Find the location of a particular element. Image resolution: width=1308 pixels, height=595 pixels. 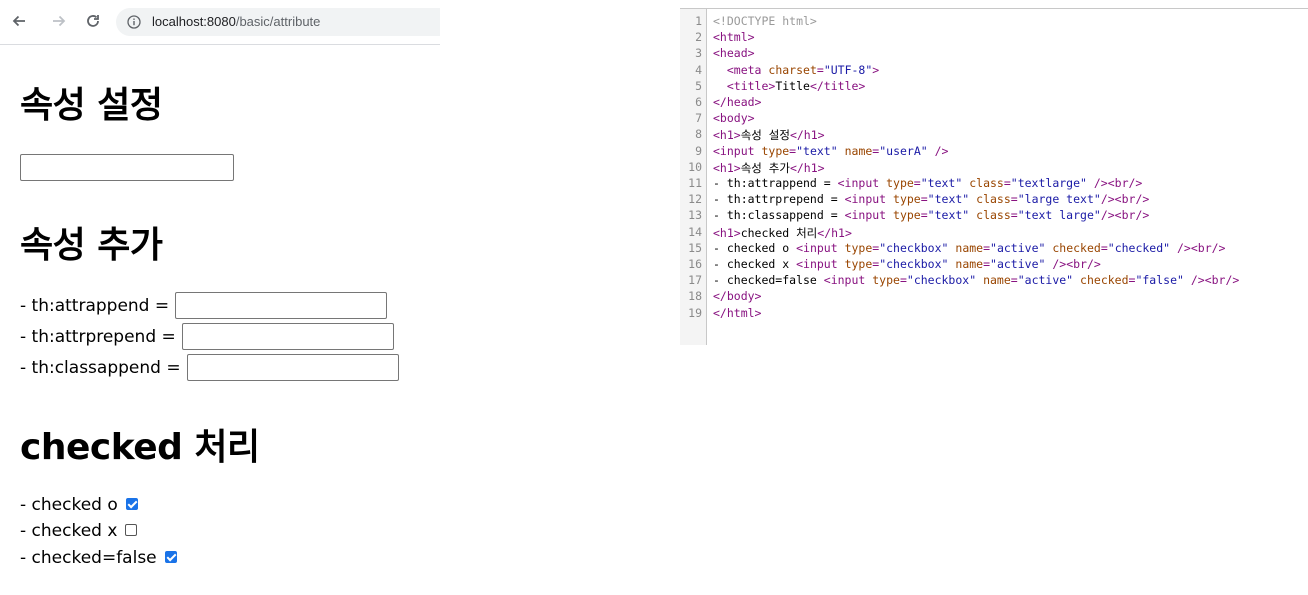

code-token: </title> is located at coordinates (837, 85).